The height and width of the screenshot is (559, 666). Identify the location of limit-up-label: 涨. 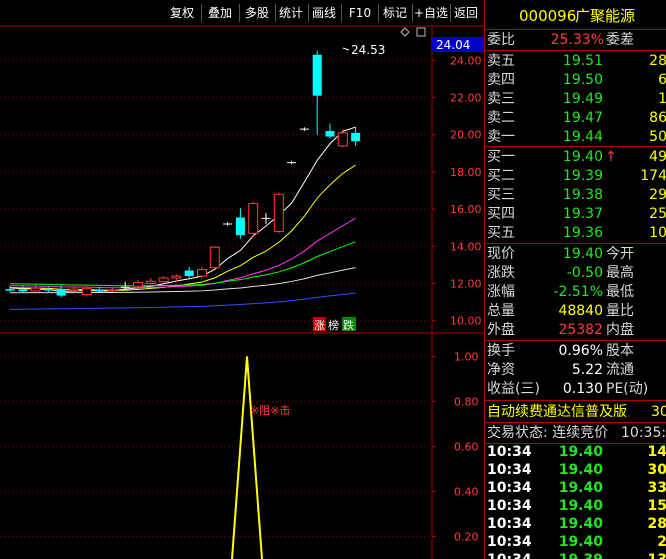
(319, 325).